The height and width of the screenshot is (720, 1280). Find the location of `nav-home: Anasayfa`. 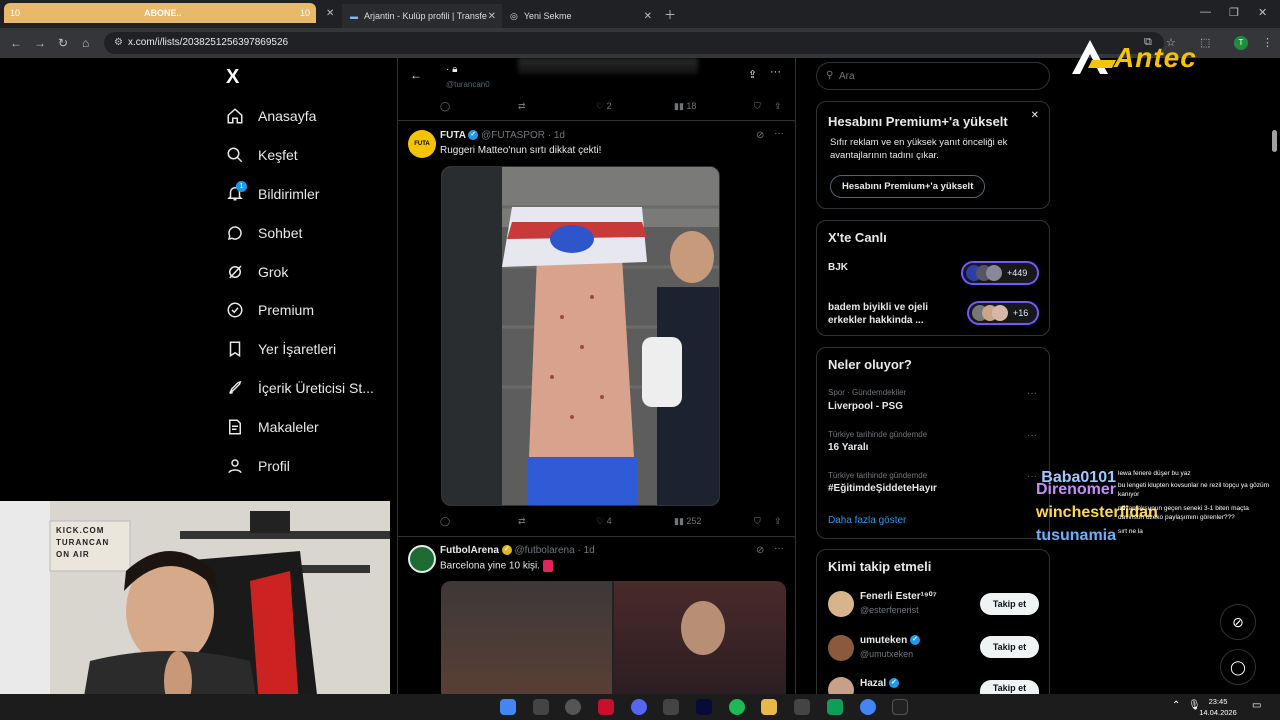

nav-home: Anasayfa is located at coordinates (271, 116).